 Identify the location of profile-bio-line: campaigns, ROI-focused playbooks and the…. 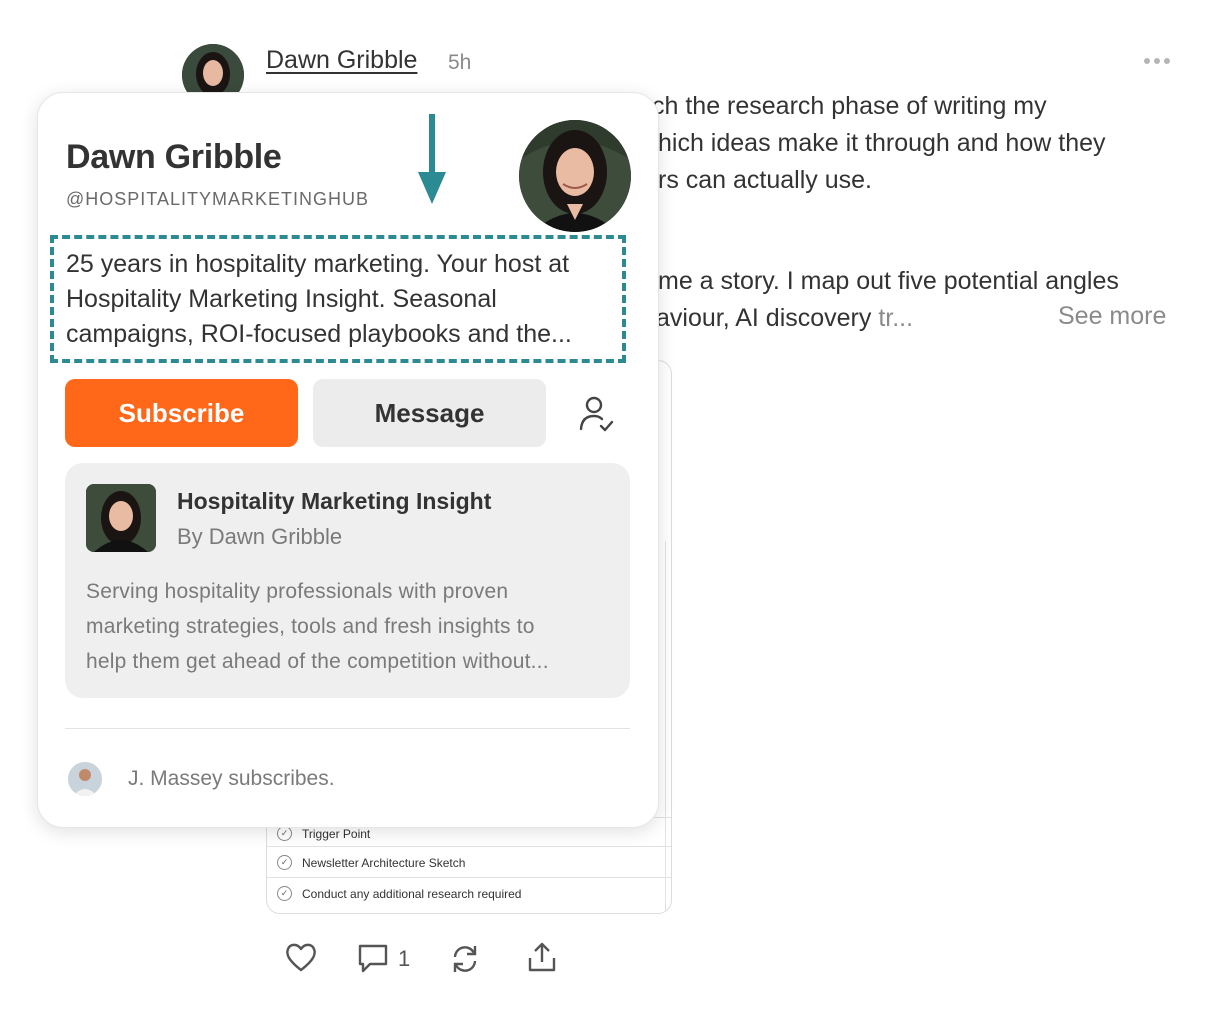
(319, 334).